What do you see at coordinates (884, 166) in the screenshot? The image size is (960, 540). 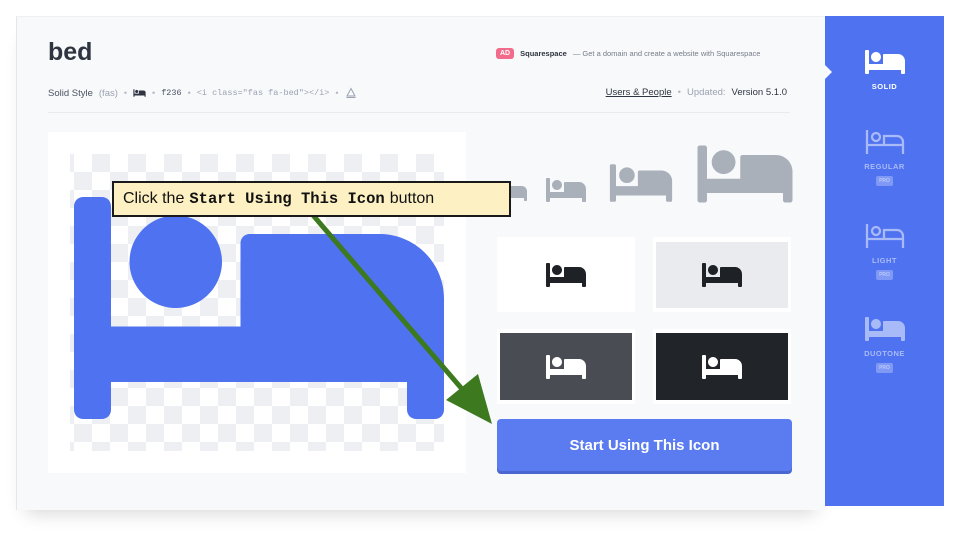 I see `style-tab-label: REGULAR` at bounding box center [884, 166].